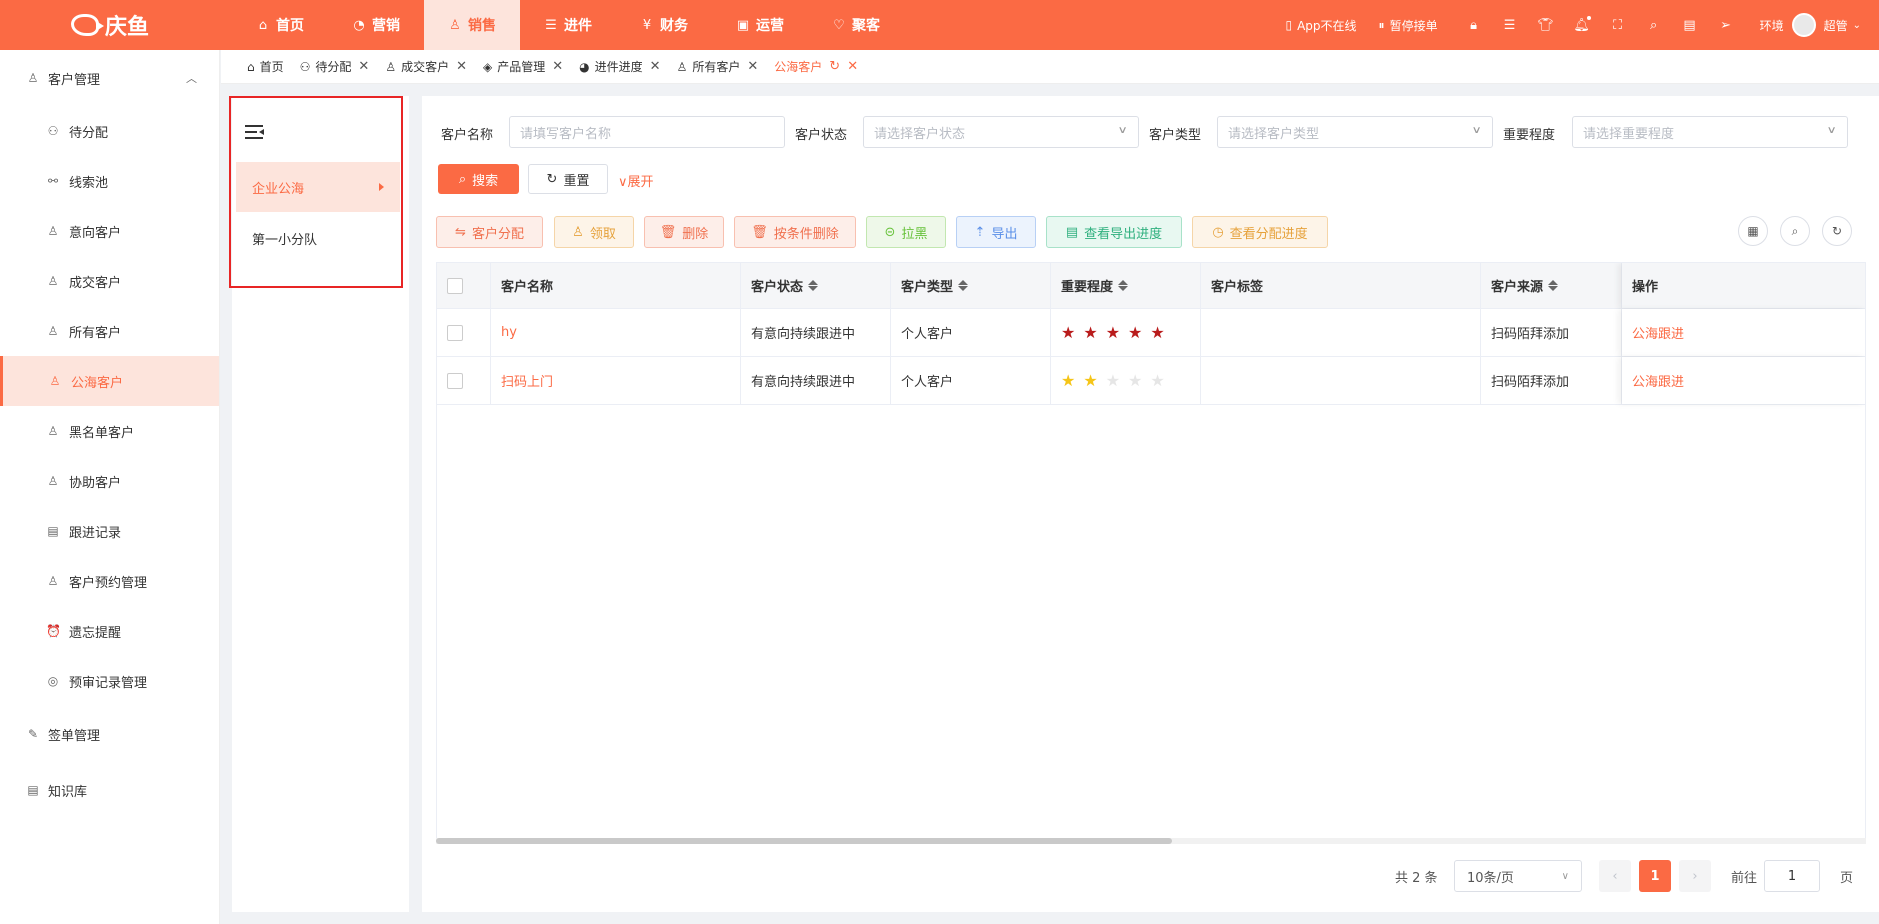 This screenshot has height=924, width=1879. Describe the element at coordinates (1772, 25) in the screenshot. I see `env-button: 环境` at that location.